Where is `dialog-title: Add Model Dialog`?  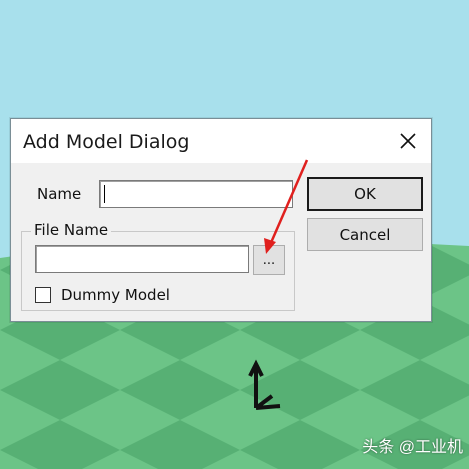
dialog-title: Add Model Dialog is located at coordinates (106, 142).